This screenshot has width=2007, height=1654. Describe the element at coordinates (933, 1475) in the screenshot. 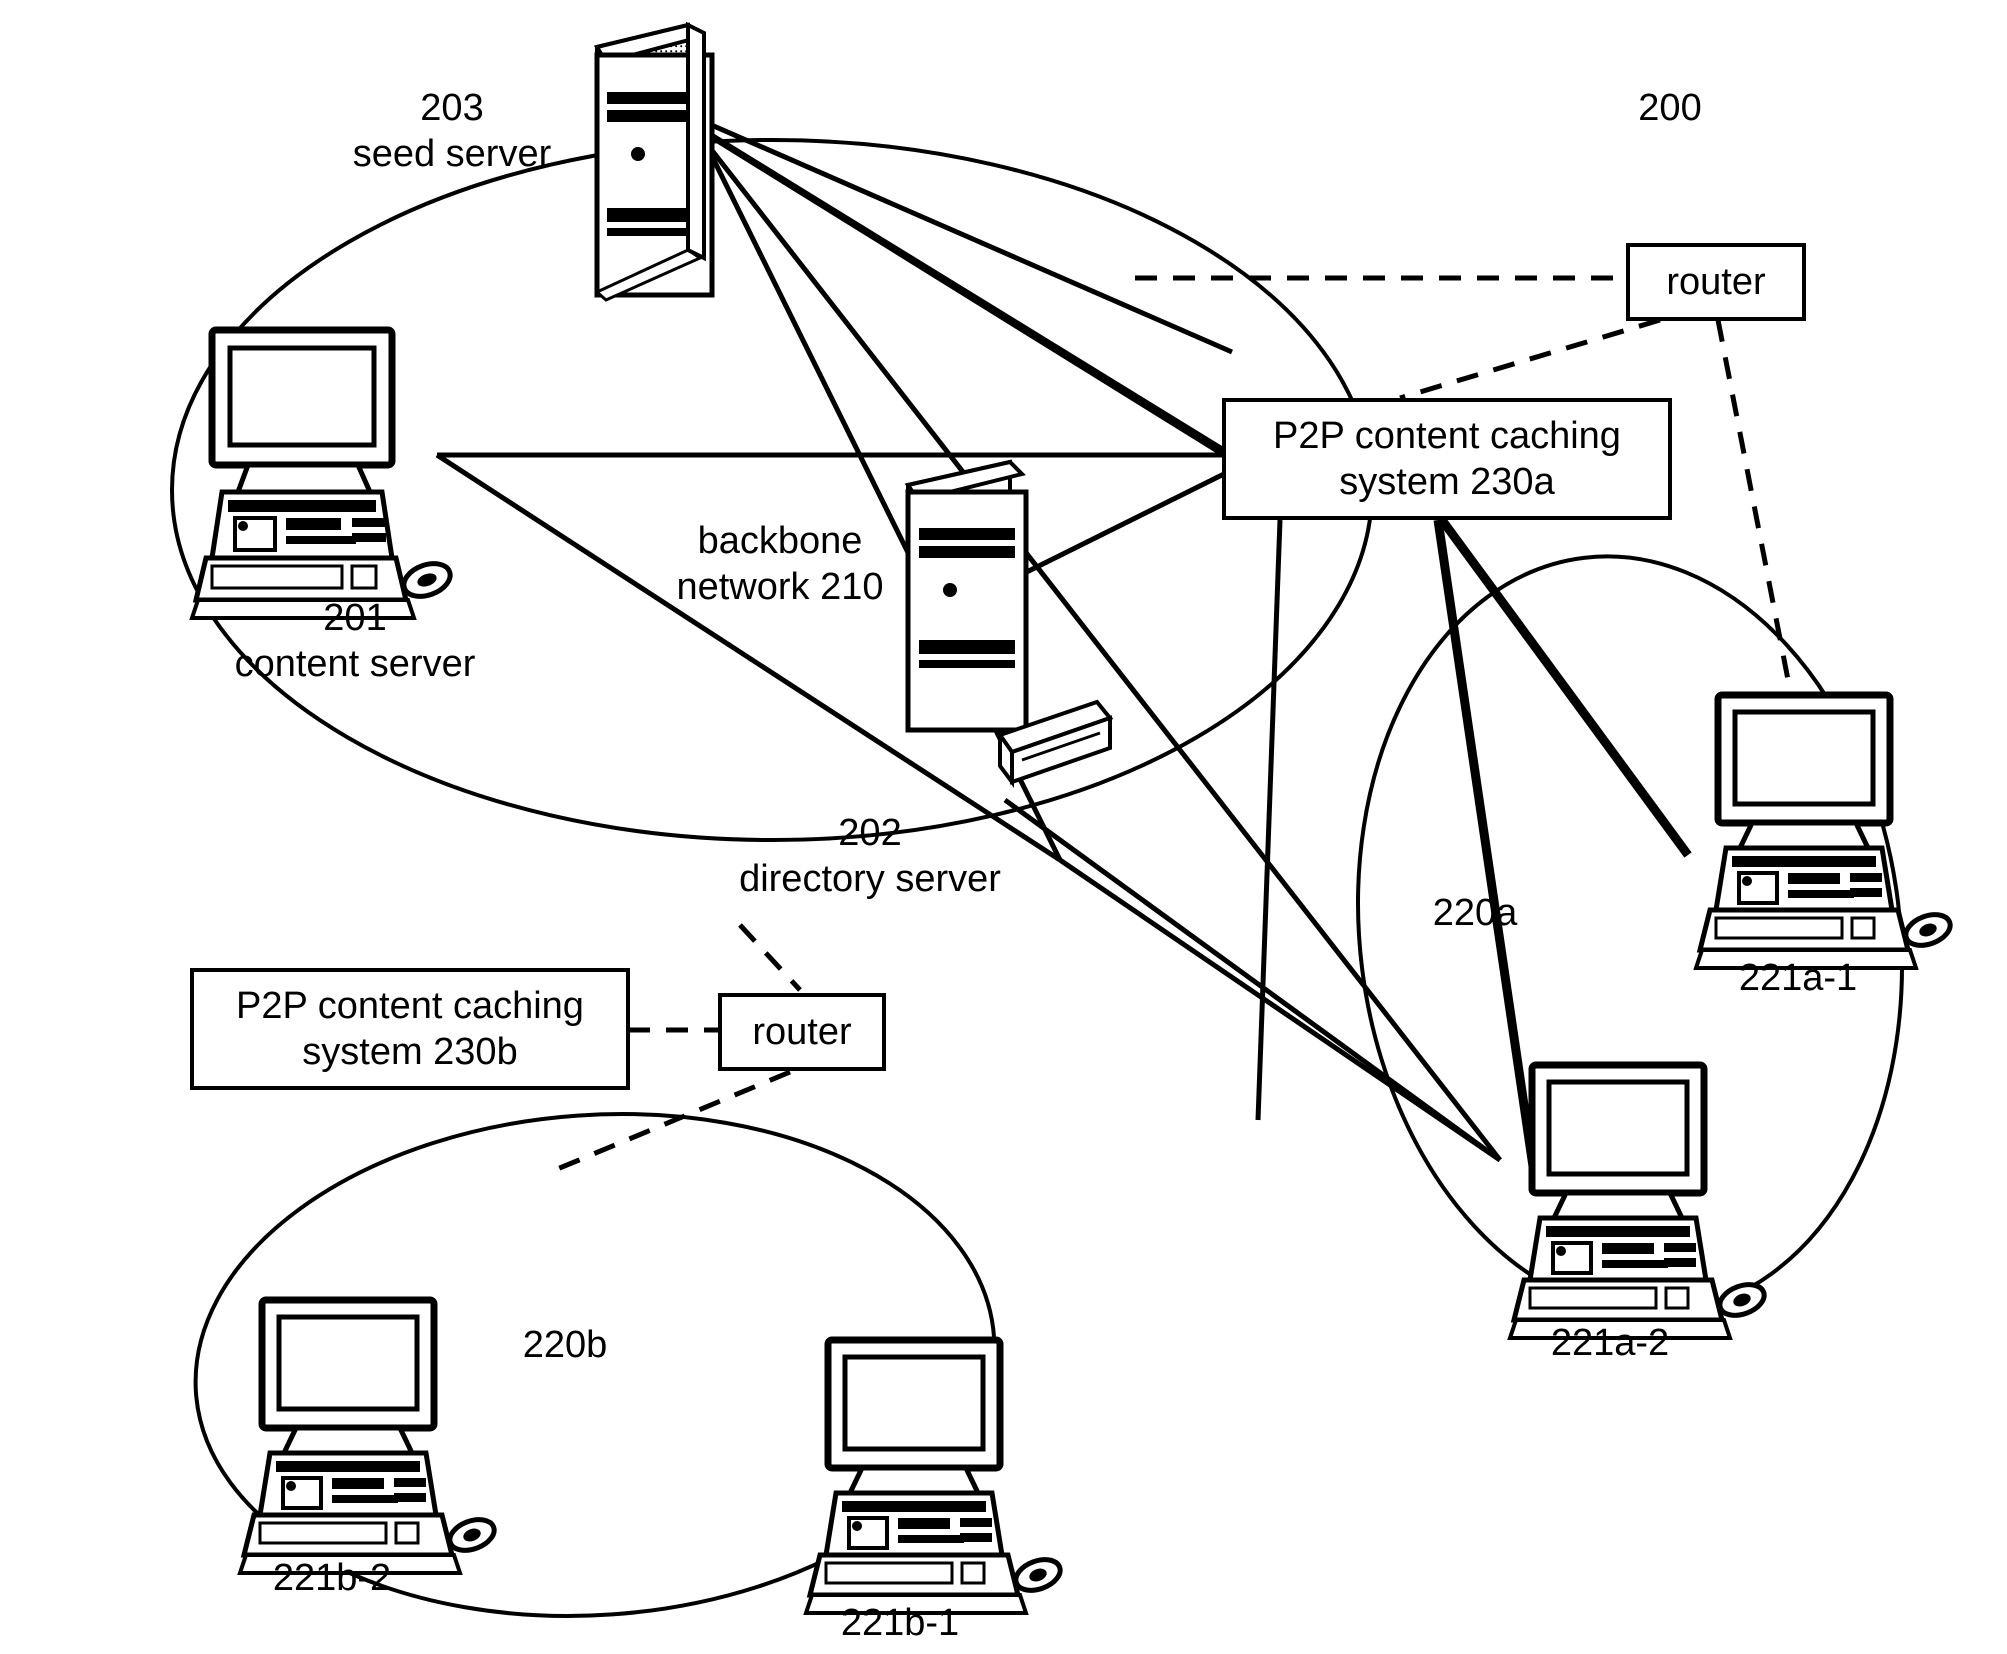

I see `peer-b1-icon` at that location.